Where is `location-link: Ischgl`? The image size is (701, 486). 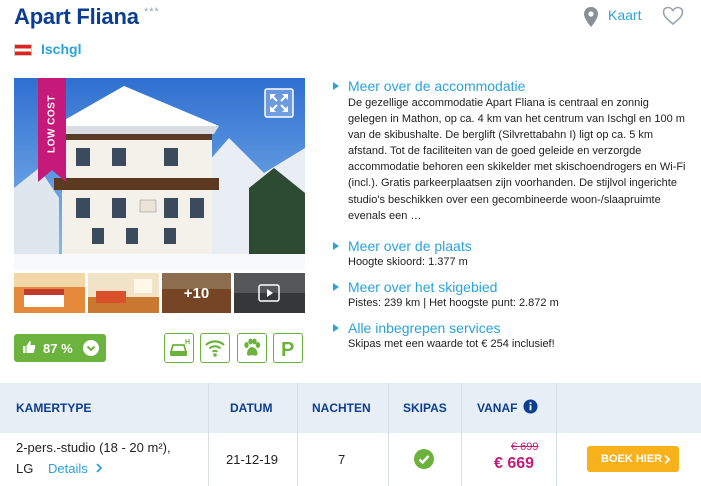
location-link: Ischgl is located at coordinates (61, 49).